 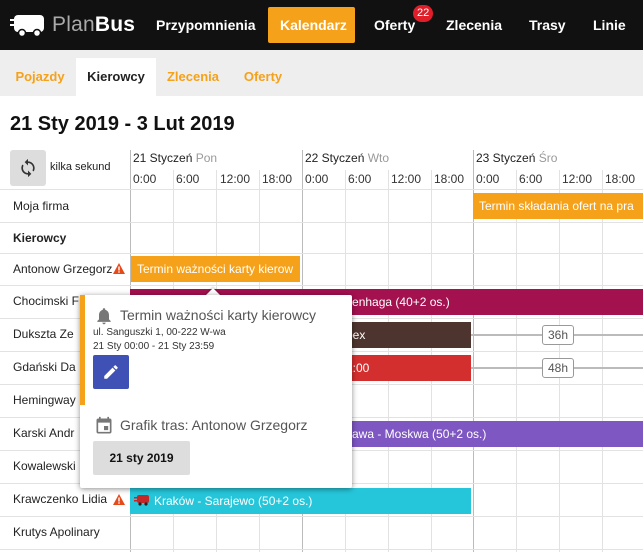 What do you see at coordinates (60, 499) in the screenshot?
I see `driver-row-label: Krawczenko Lidia` at bounding box center [60, 499].